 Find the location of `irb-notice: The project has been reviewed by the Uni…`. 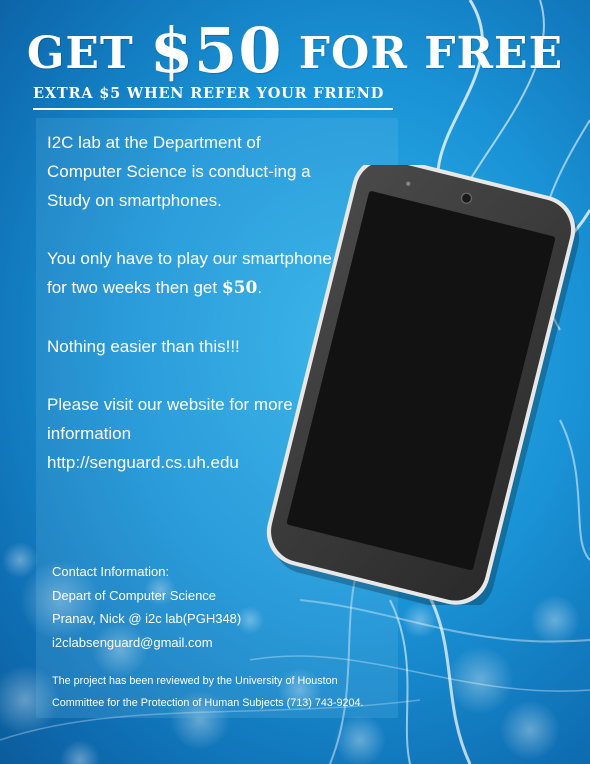

irb-notice: The project has been reviewed by the Uni… is located at coordinates (252, 692).